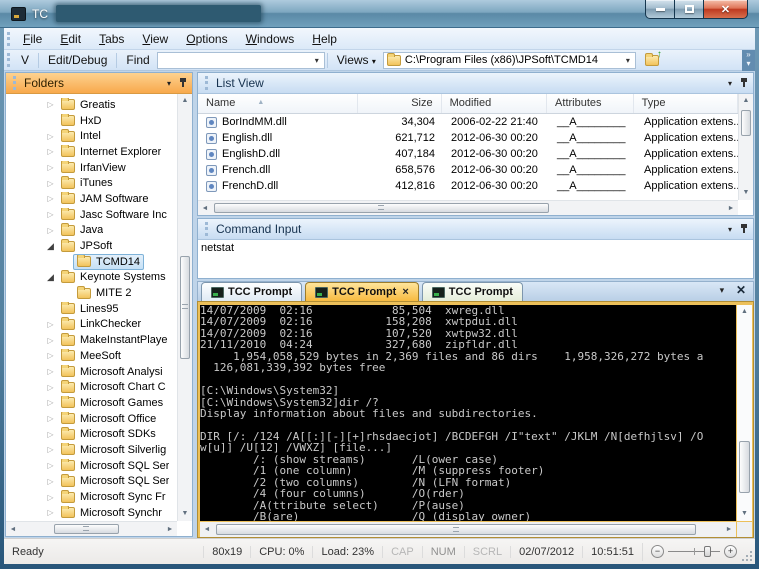 This screenshot has width=759, height=569. Describe the element at coordinates (82, 230) in the screenshot. I see `tree-item-body: Java` at that location.